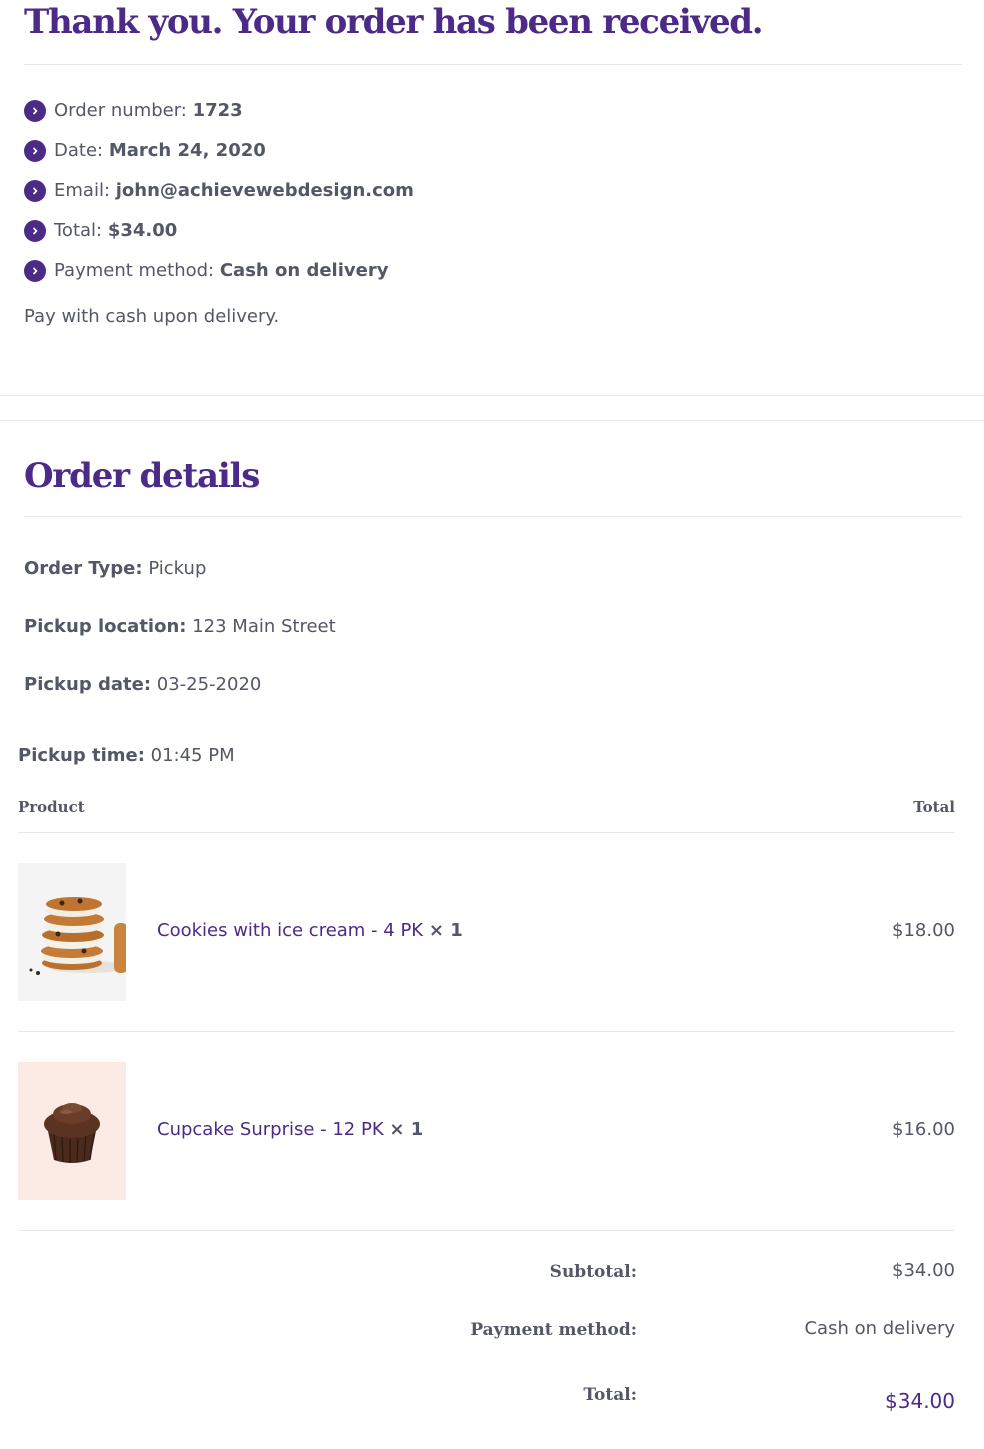  What do you see at coordinates (88, 684) in the screenshot?
I see `pickup-date-label: Pickup date:` at bounding box center [88, 684].